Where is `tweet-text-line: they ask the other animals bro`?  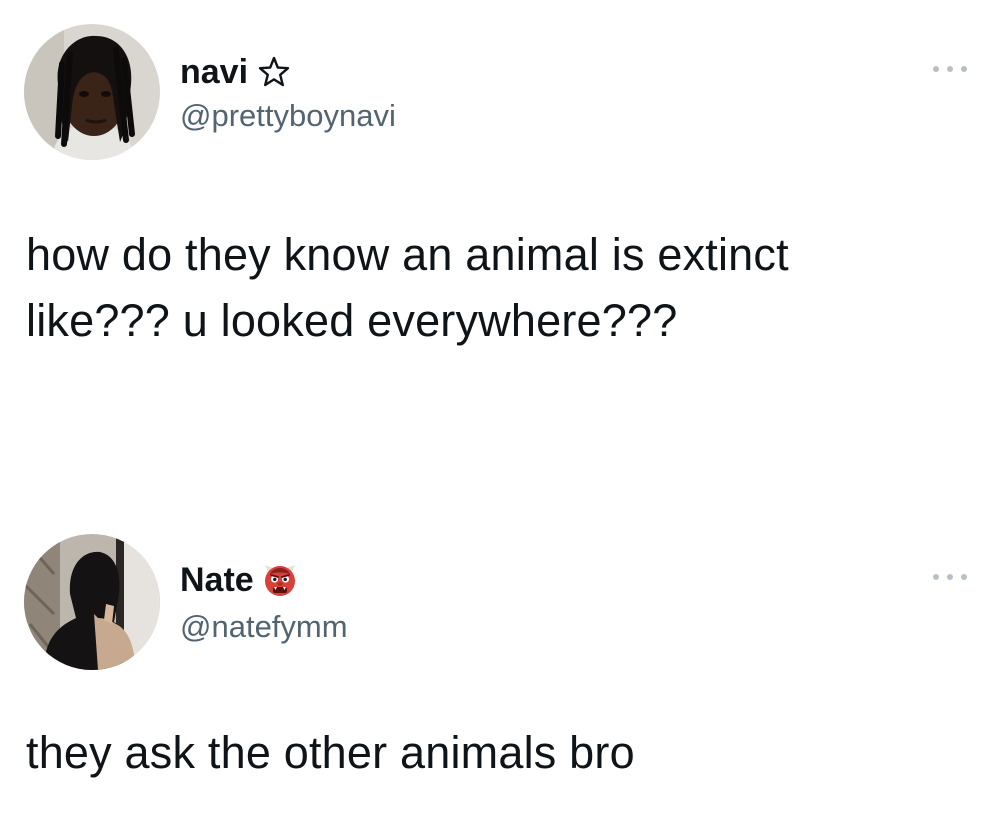 tweet-text-line: they ask the other animals bro is located at coordinates (330, 752).